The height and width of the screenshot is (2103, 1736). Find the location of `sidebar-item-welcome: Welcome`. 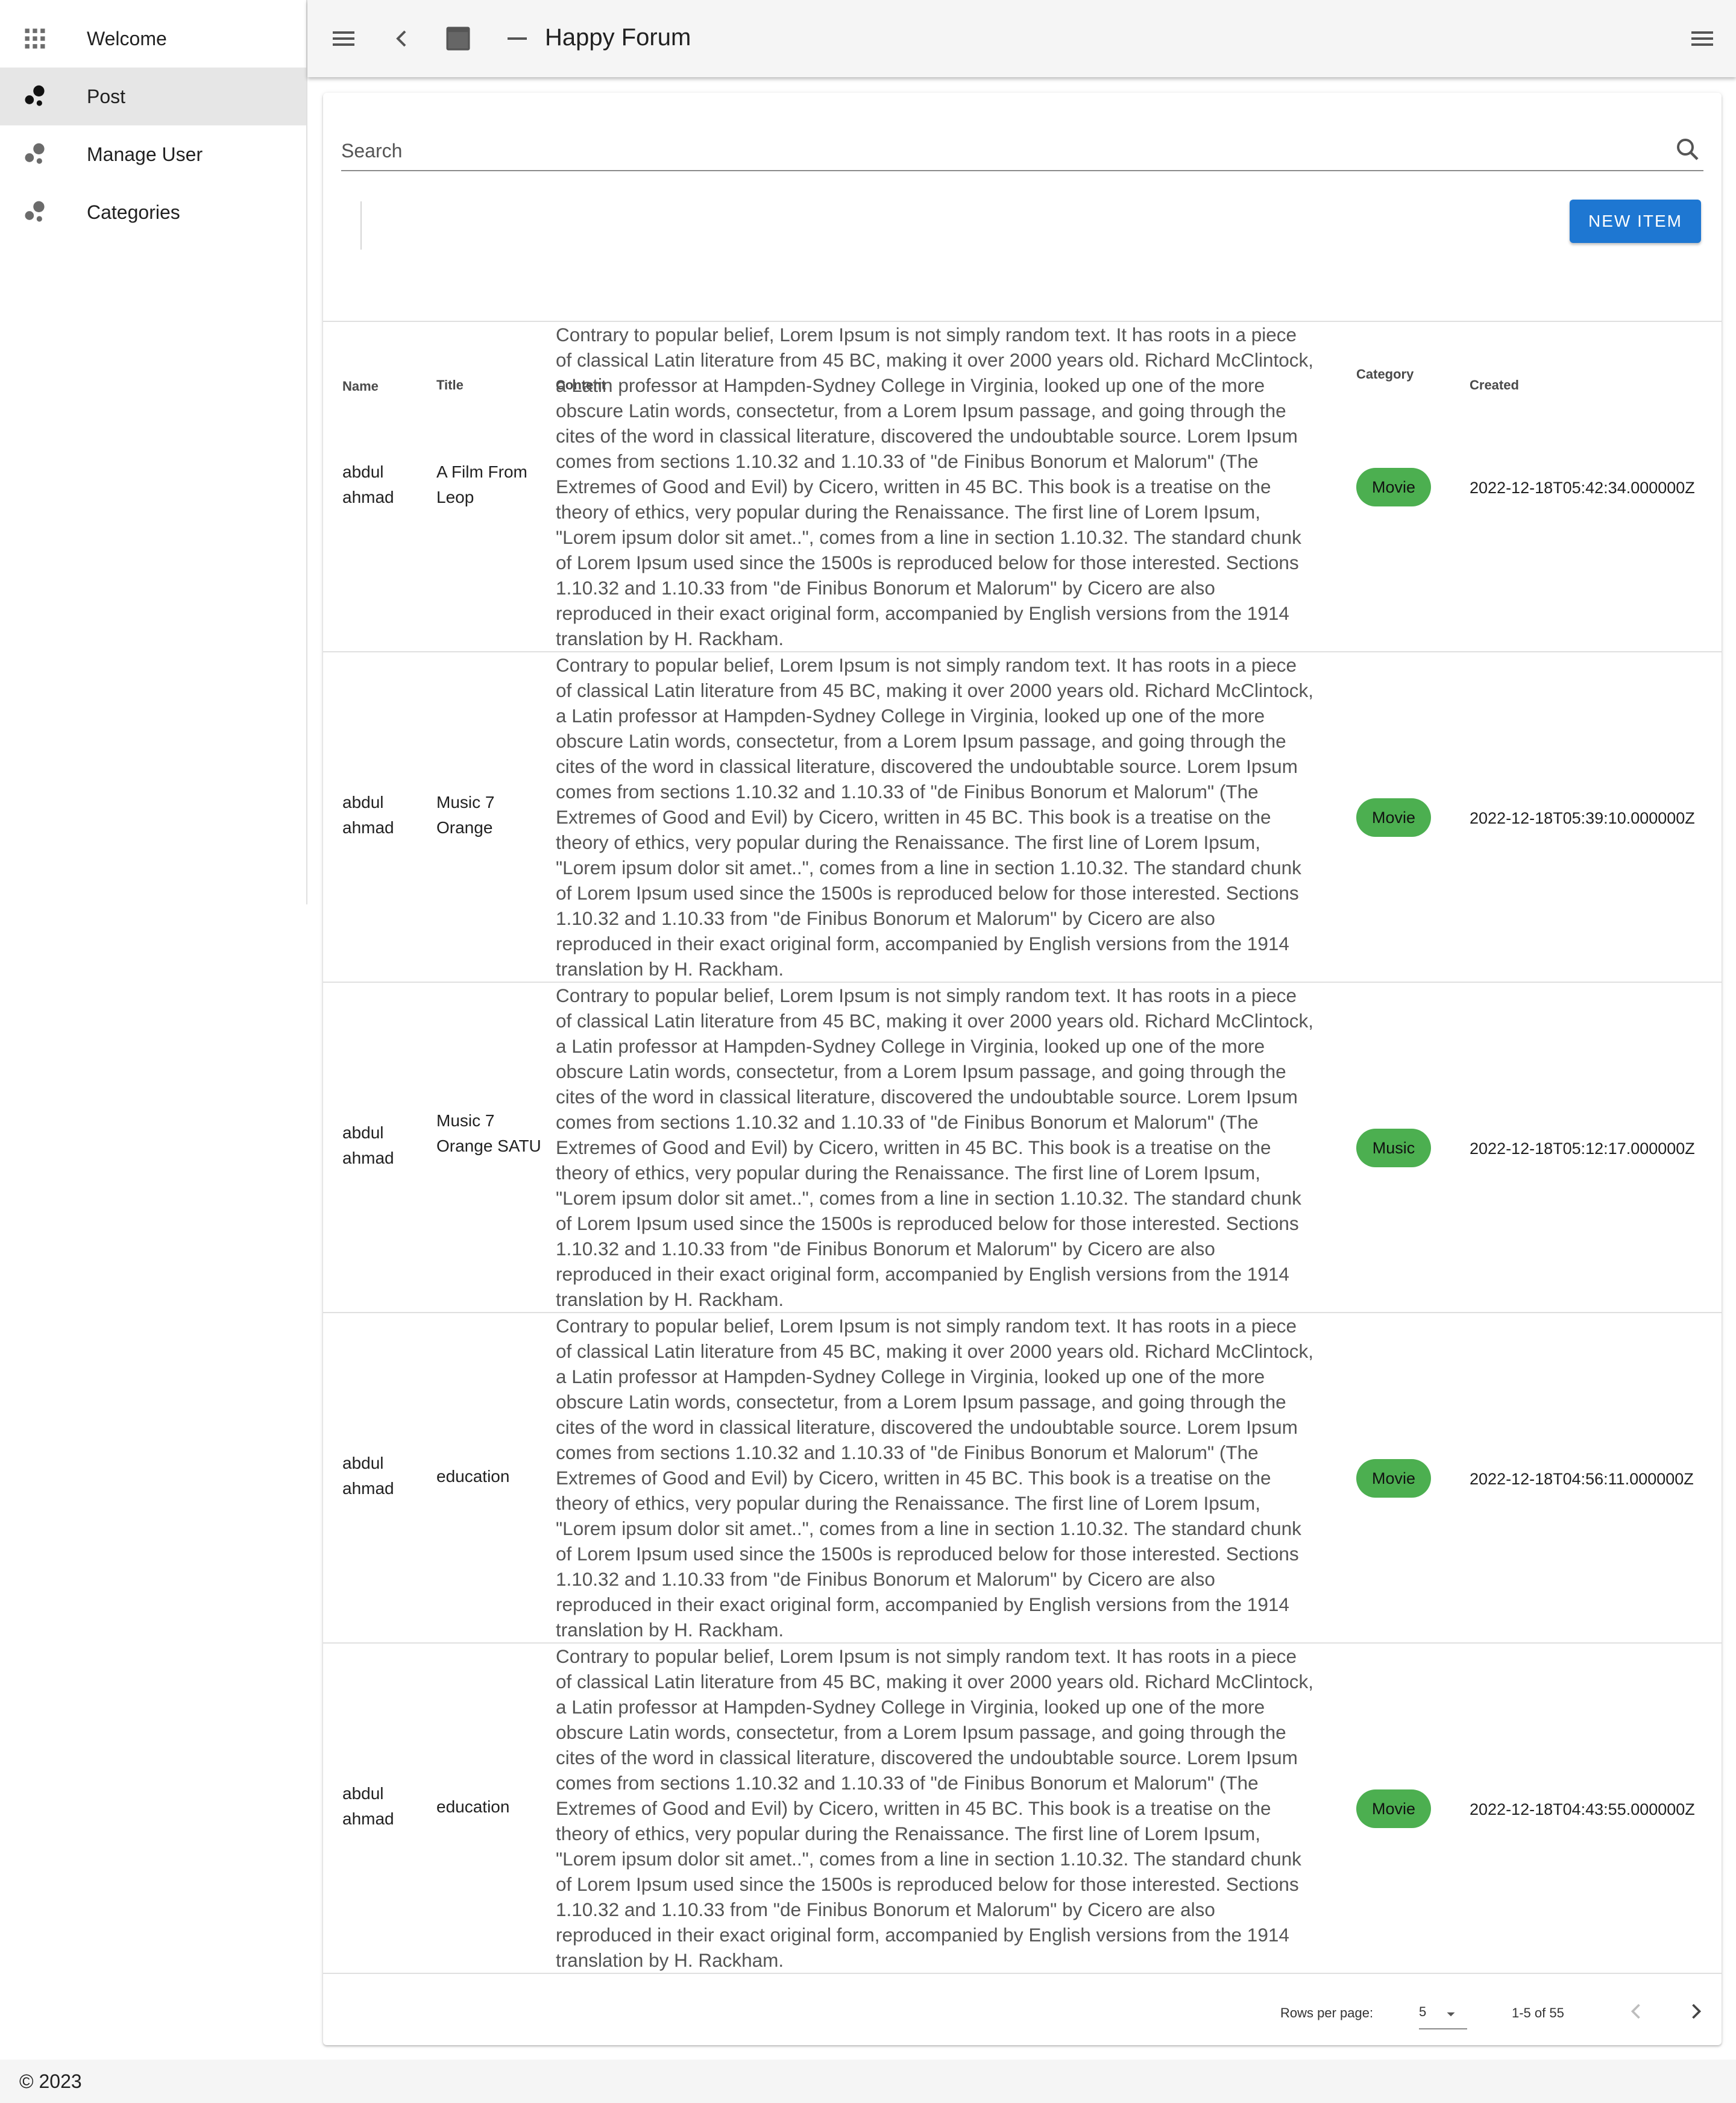

sidebar-item-welcome: Welcome is located at coordinates (153, 39).